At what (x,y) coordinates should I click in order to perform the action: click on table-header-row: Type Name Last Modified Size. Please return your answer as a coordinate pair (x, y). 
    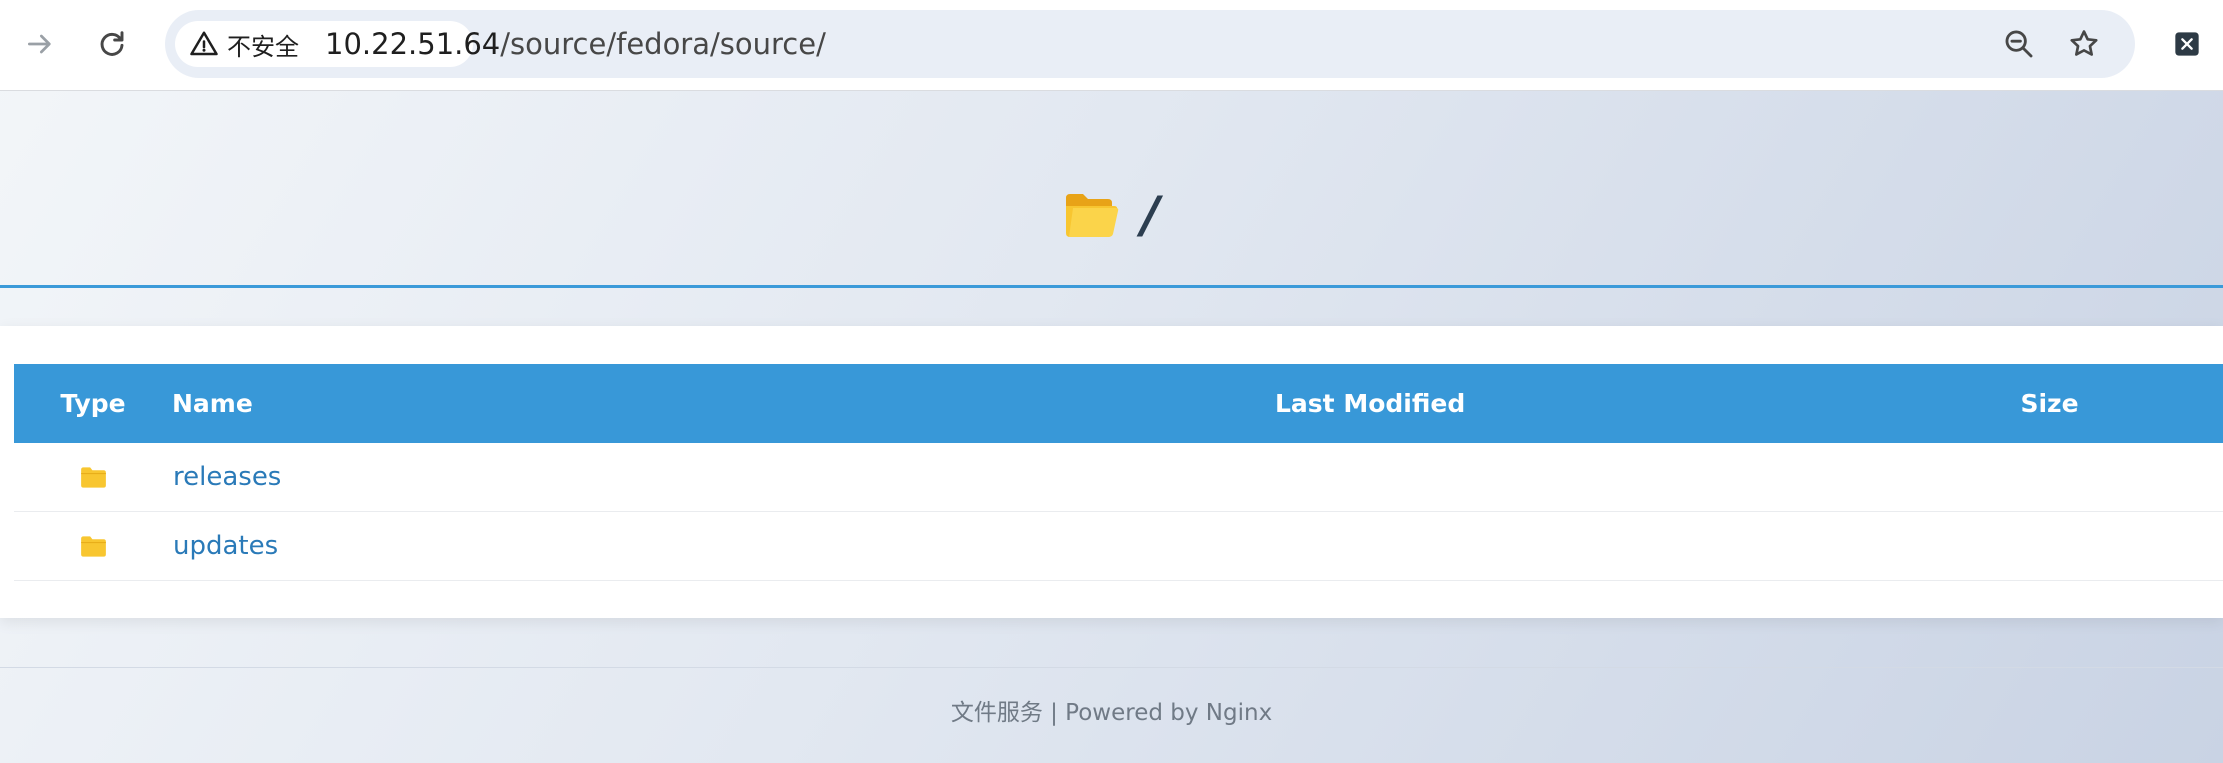
    Looking at the image, I should click on (1118, 403).